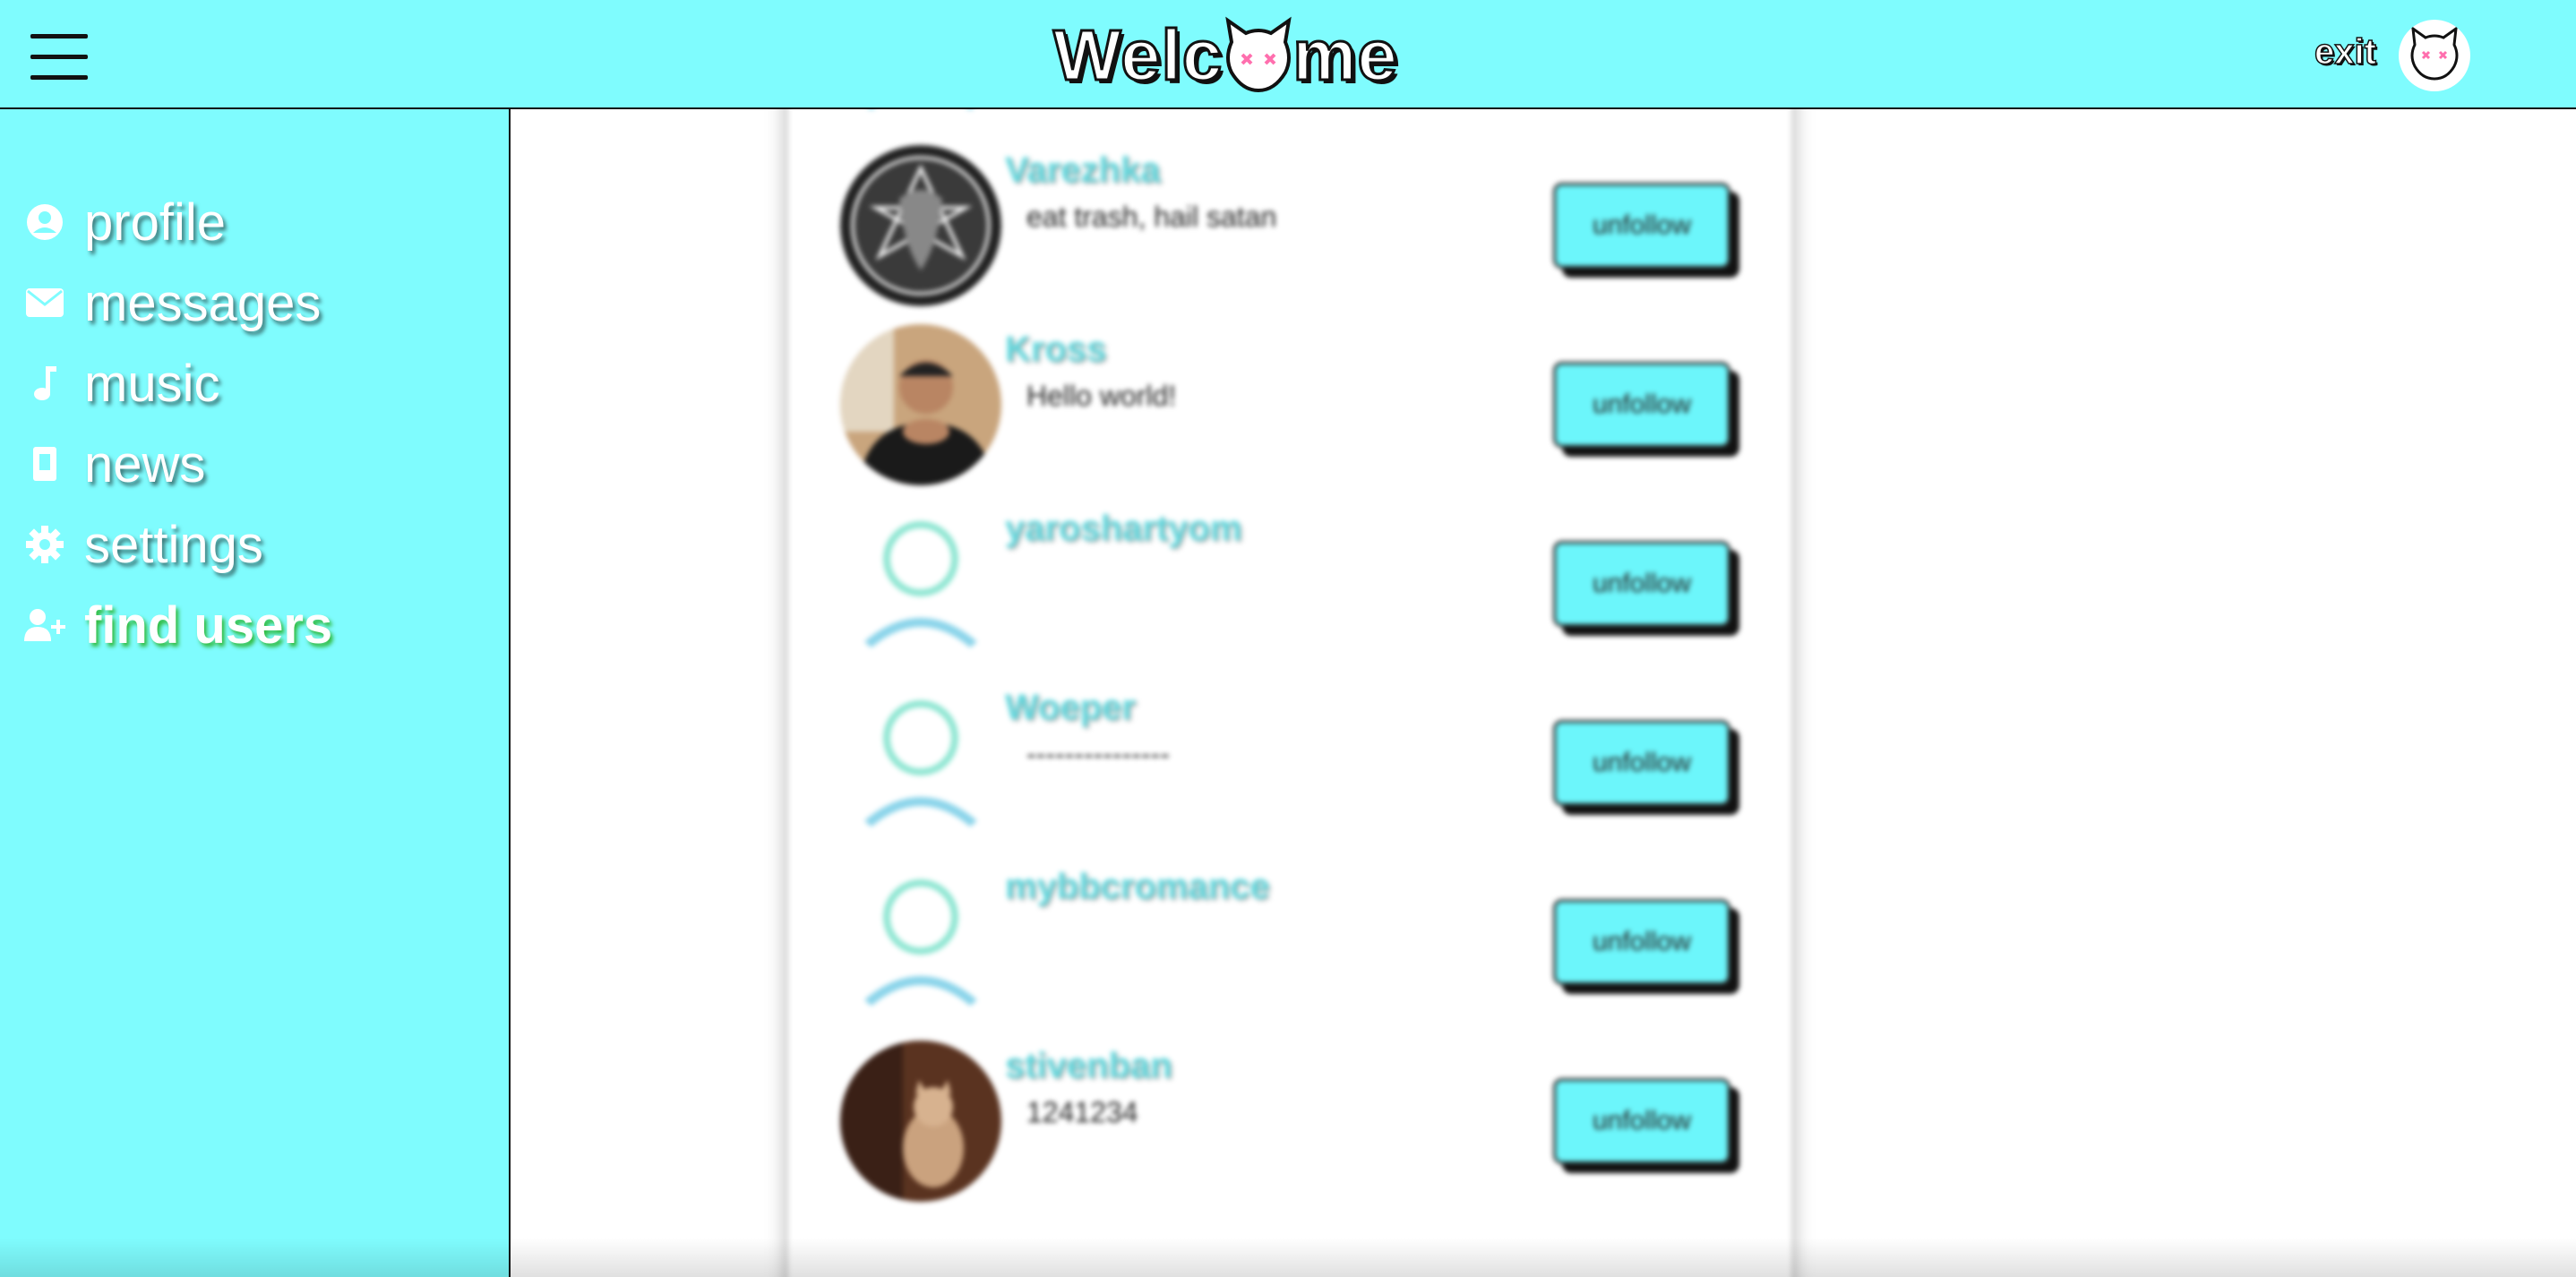 The height and width of the screenshot is (1277, 2576). I want to click on sidebar-item-messages: messages, so click(171, 303).